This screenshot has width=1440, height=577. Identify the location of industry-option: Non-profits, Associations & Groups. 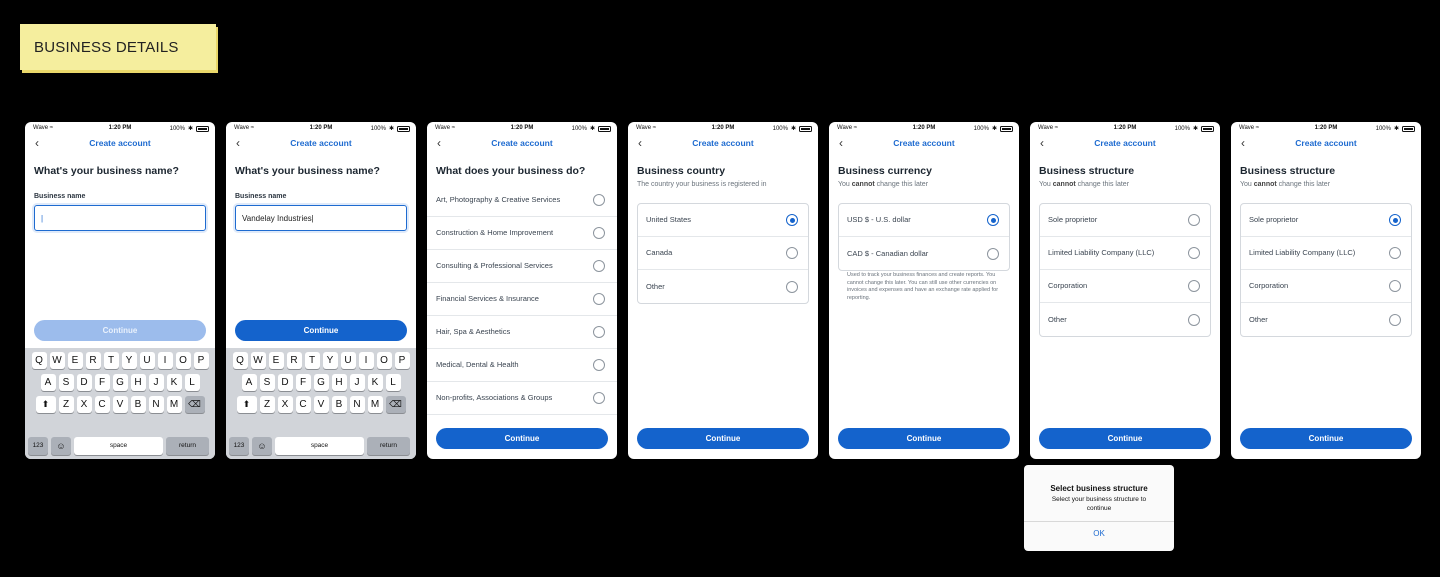
(522, 398).